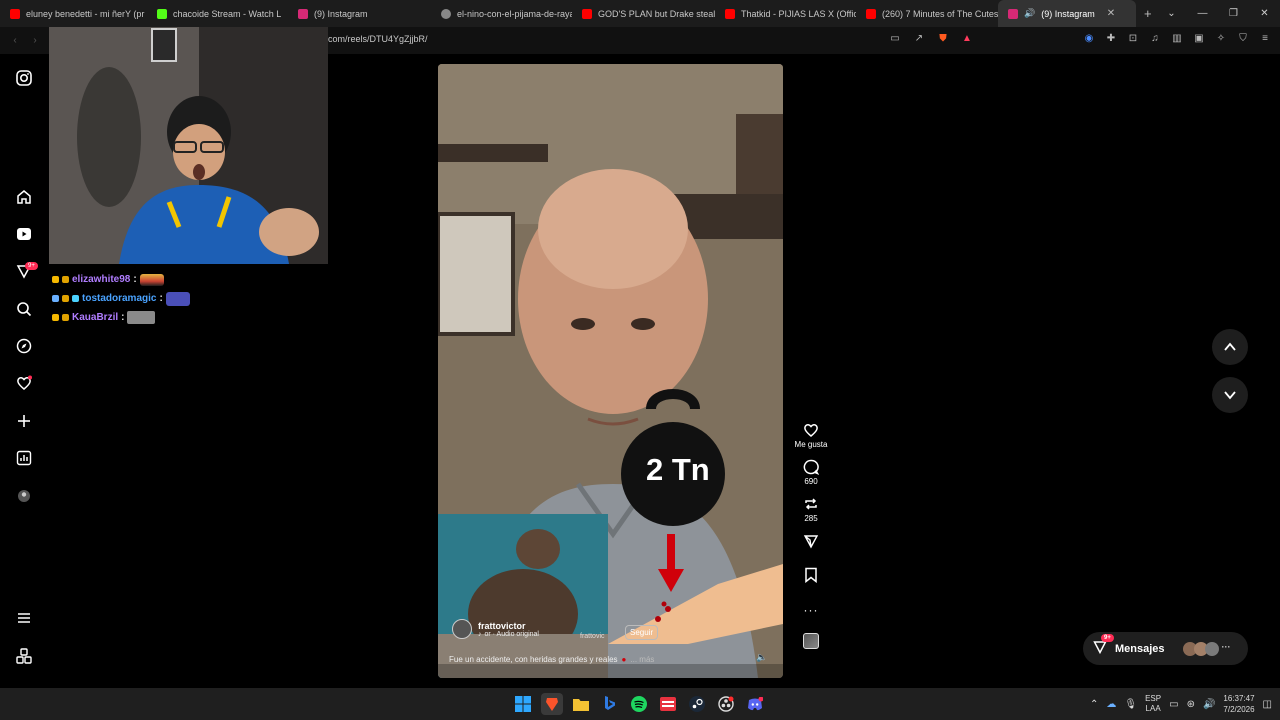 This screenshot has height=720, width=1280. I want to click on volume-icon: 🔊, so click(1209, 704).